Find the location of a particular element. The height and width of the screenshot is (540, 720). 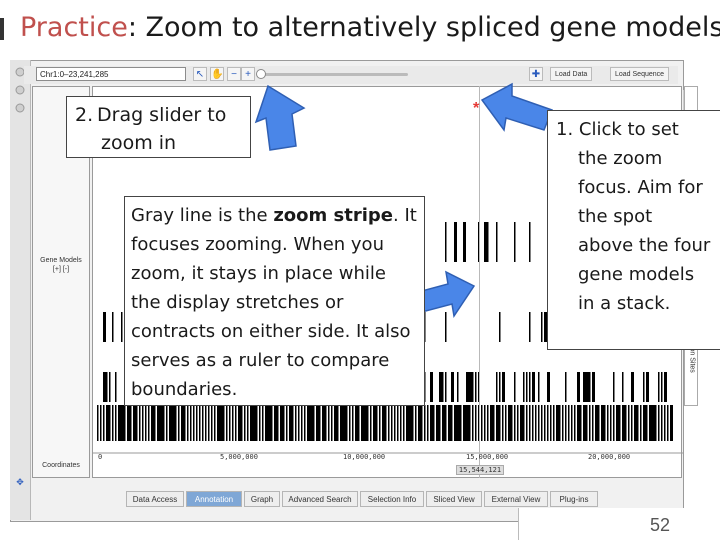

callout-focus-text: Click to set is located at coordinates (628, 129).